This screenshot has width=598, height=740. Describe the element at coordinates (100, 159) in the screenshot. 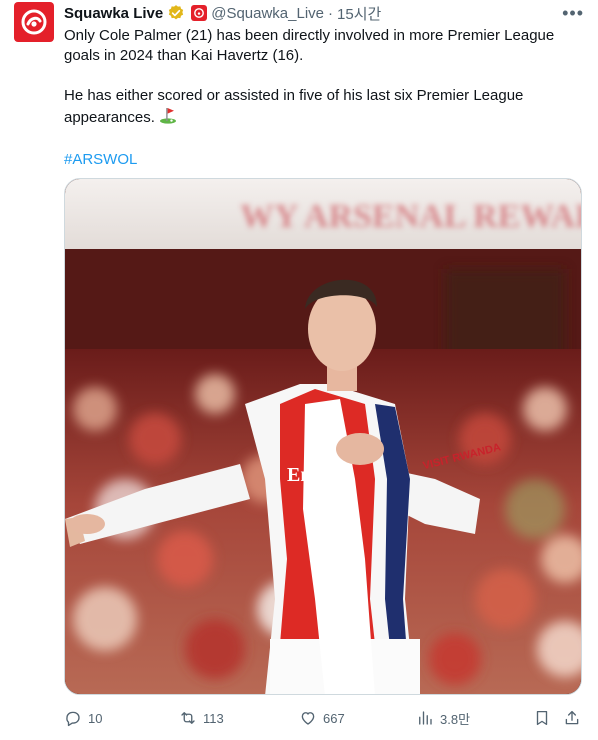

I see `hashtag-link: #ARSWOL` at that location.